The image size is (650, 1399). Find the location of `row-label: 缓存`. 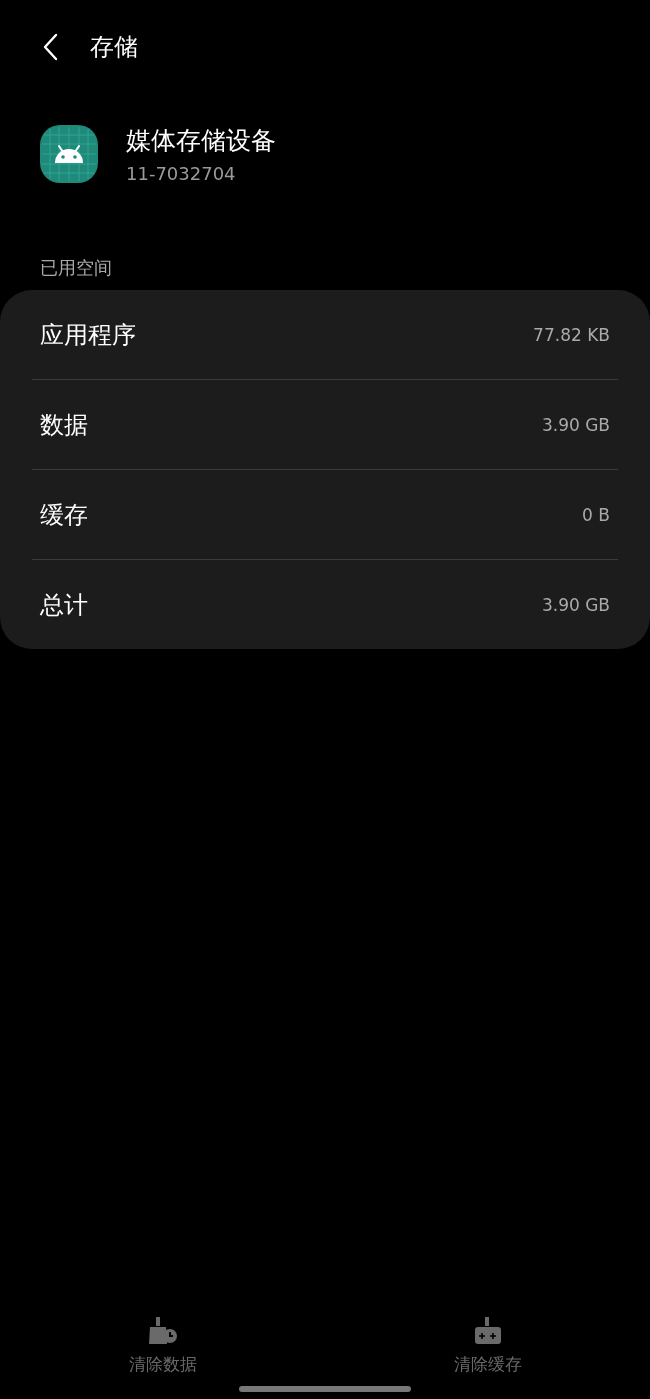

row-label: 缓存 is located at coordinates (64, 515).